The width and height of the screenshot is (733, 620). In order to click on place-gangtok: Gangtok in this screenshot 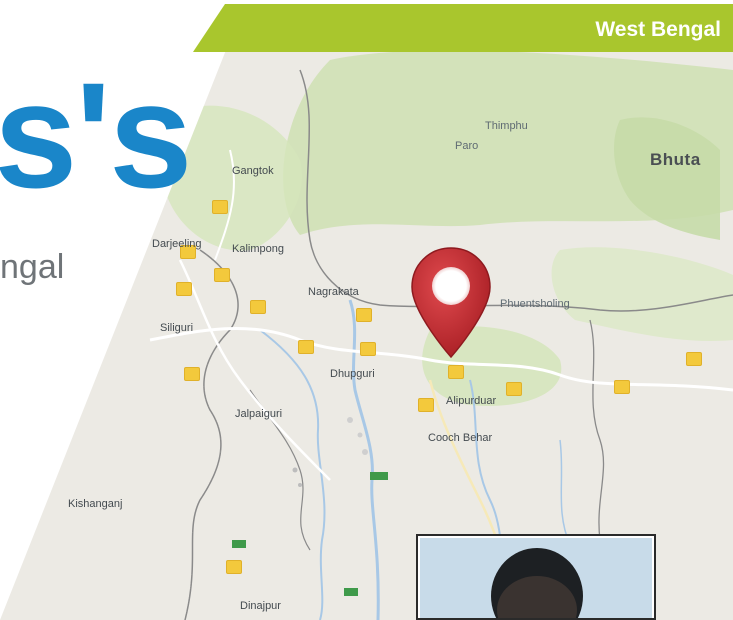, I will do `click(253, 171)`.